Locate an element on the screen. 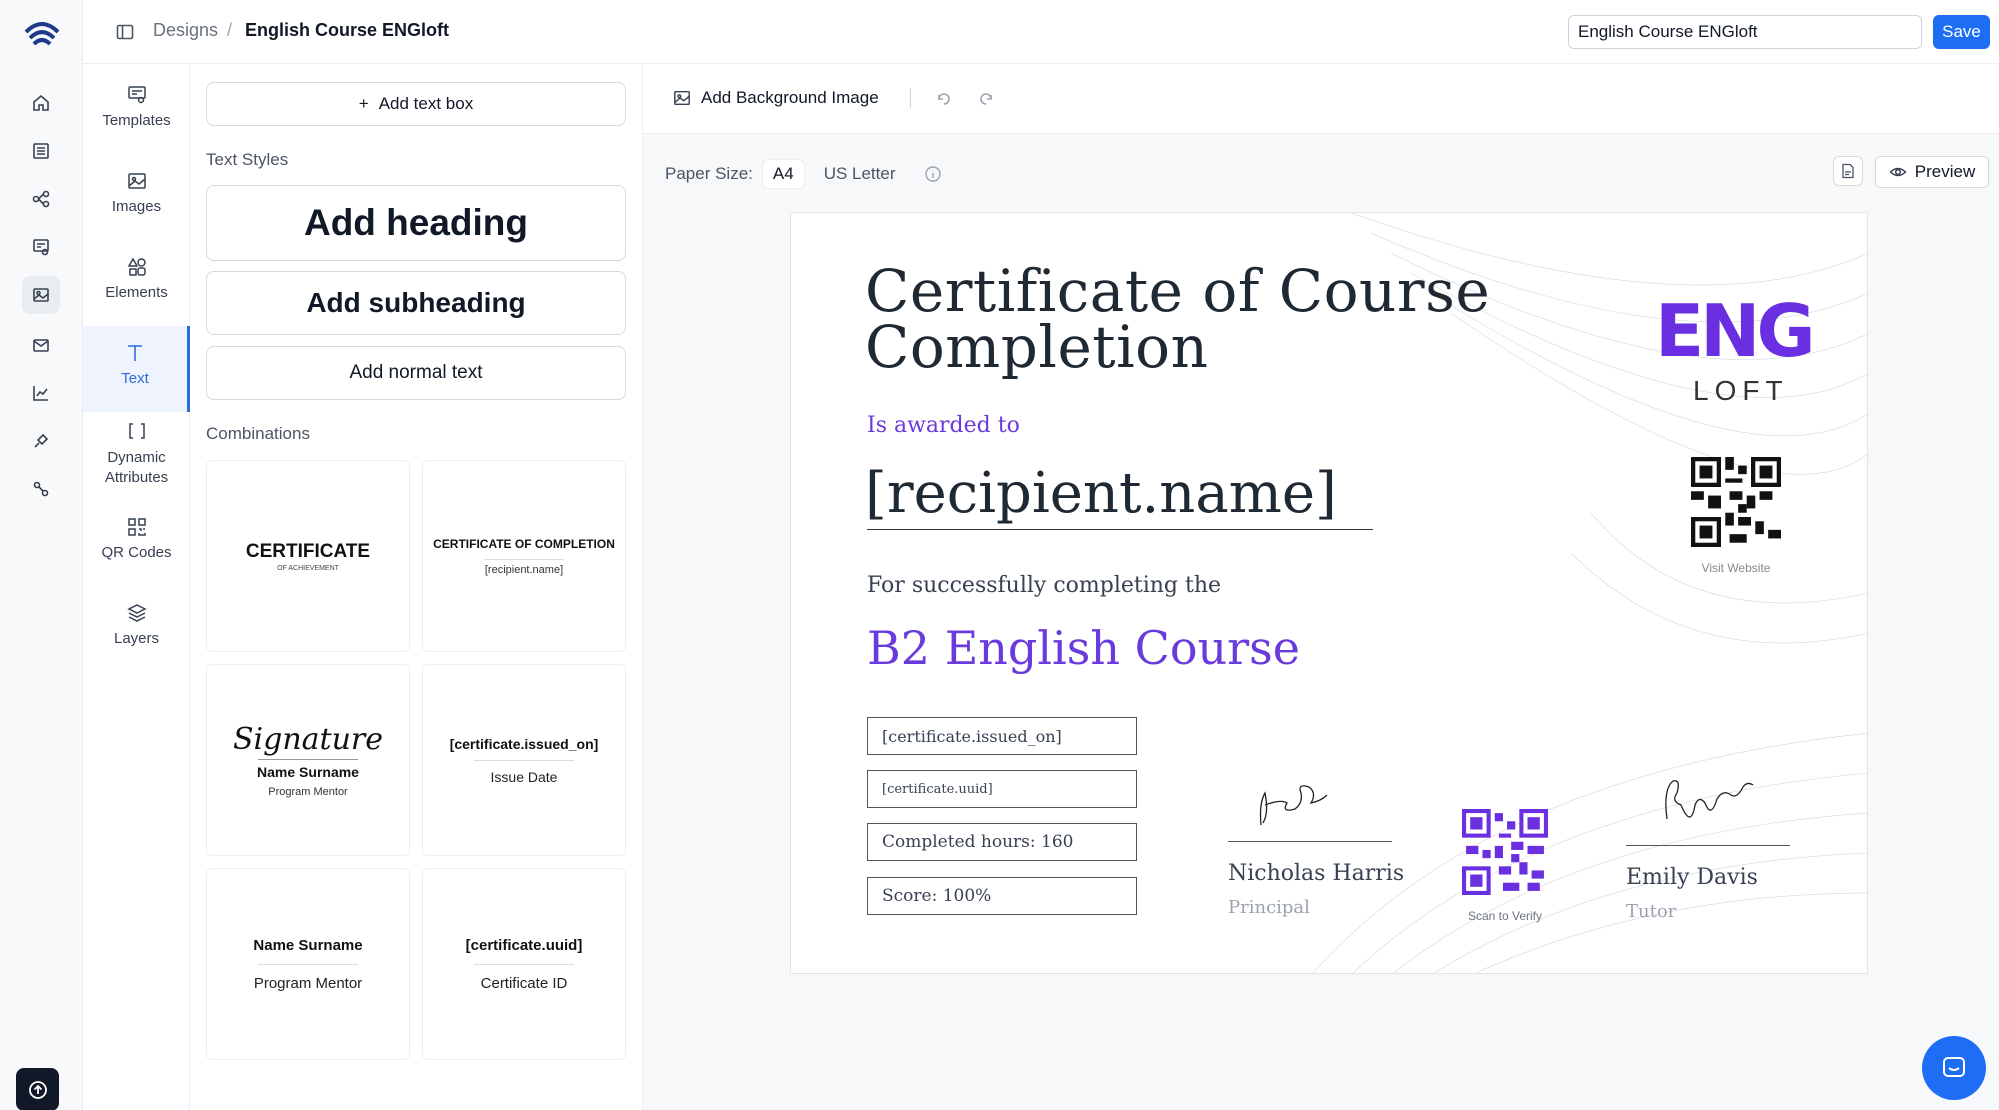 Image resolution: width=1999 pixels, height=1110 pixels. text-styles-label: Text Styles is located at coordinates (247, 159).